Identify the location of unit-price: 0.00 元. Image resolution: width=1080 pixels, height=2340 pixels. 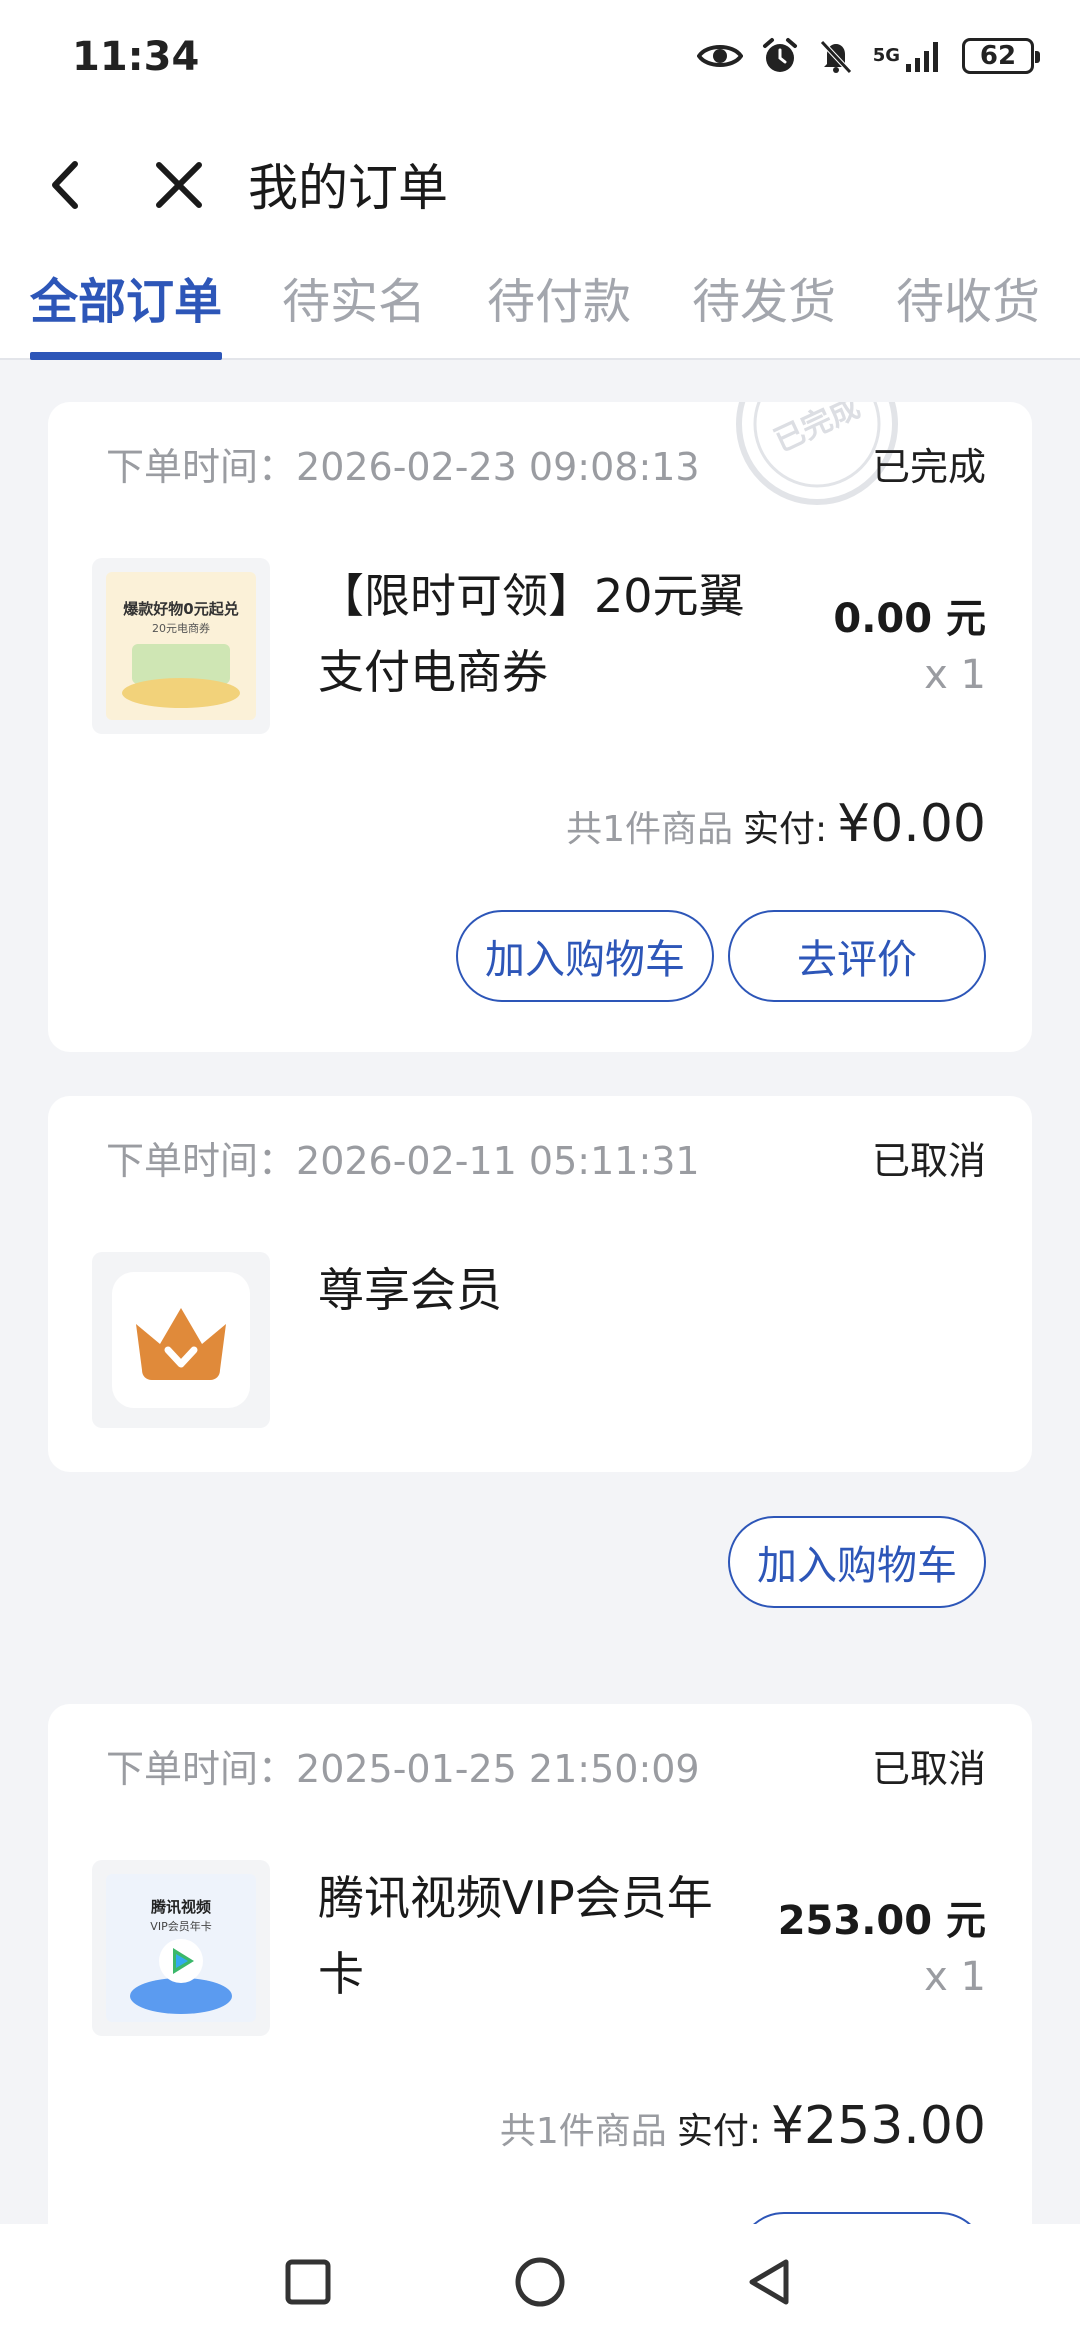
(909, 619).